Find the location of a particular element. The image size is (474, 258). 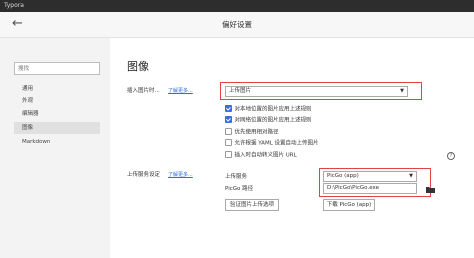

app-name: Typora is located at coordinates (14, 5).